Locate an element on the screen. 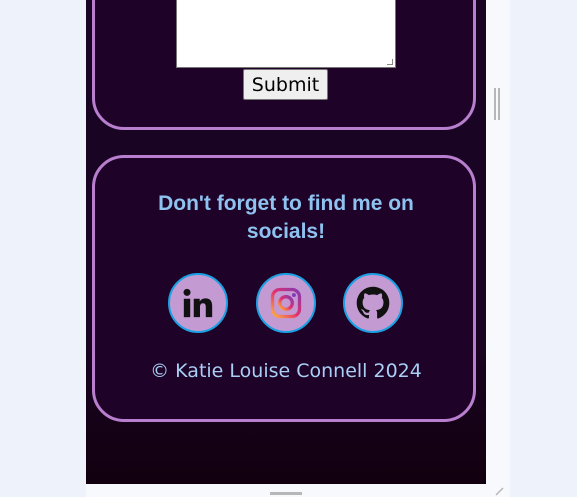 This screenshot has width=577, height=497. resize-handle-icon is located at coordinates (499, 491).